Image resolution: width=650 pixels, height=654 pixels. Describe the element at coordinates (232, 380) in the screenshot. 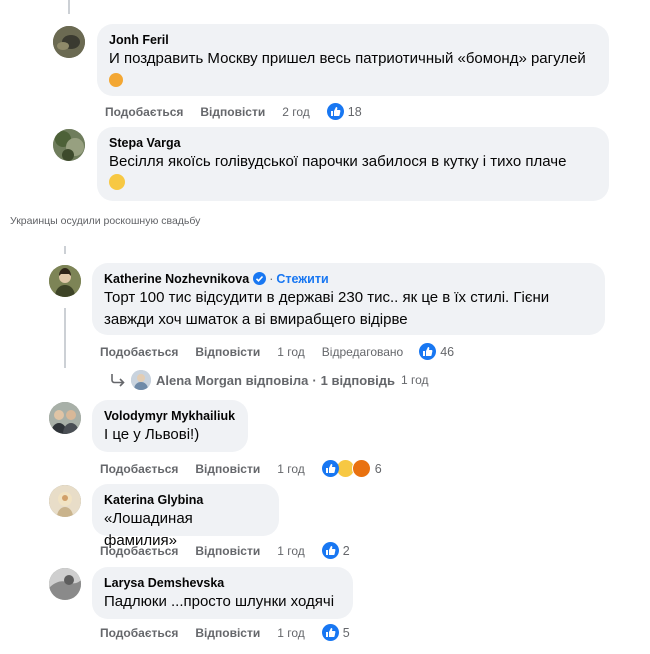

I see `reply-author: Alena Morgan відповіла` at that location.